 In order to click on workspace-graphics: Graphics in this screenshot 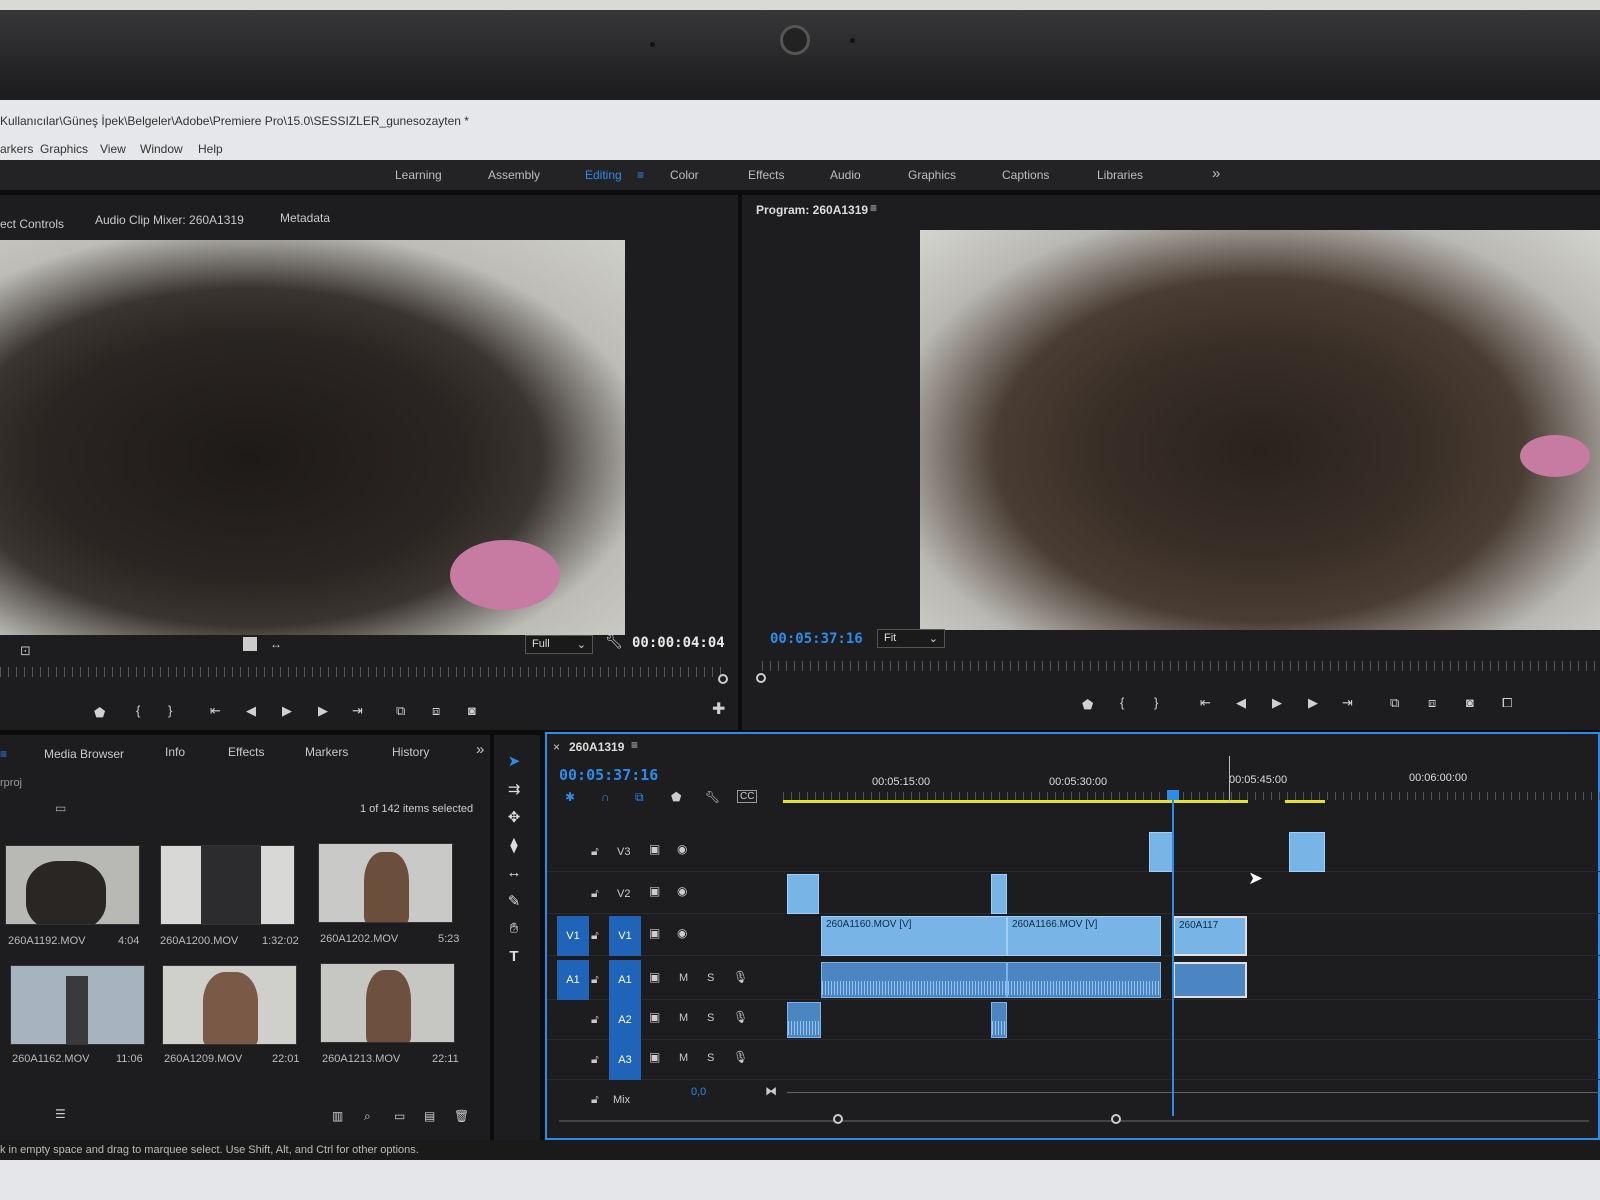, I will do `click(932, 175)`.